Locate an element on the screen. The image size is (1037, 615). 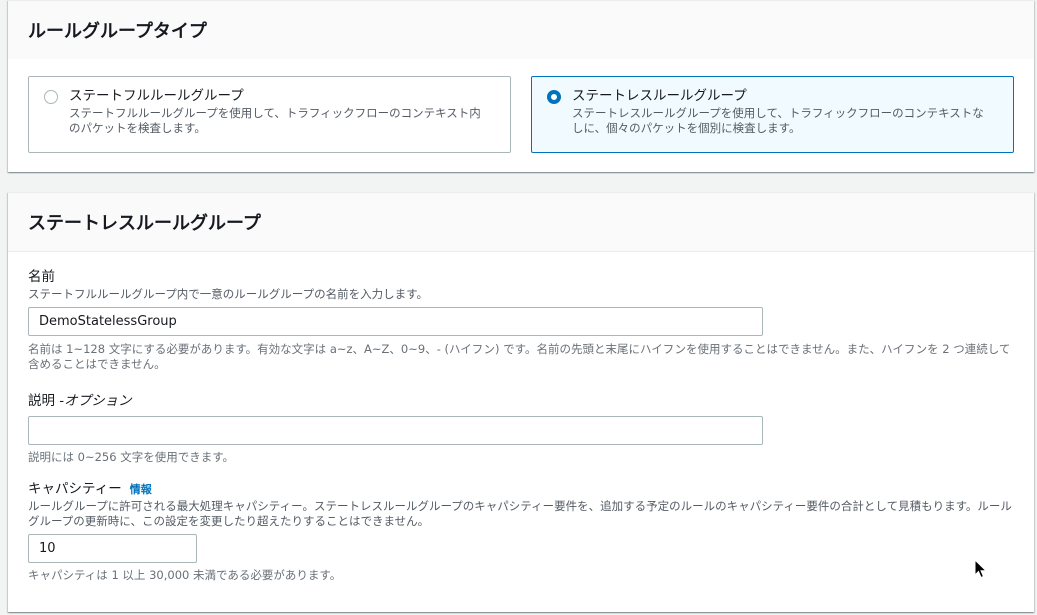
description-constraint: 説明には 0~256 文字を使用できます。 is located at coordinates (131, 457).